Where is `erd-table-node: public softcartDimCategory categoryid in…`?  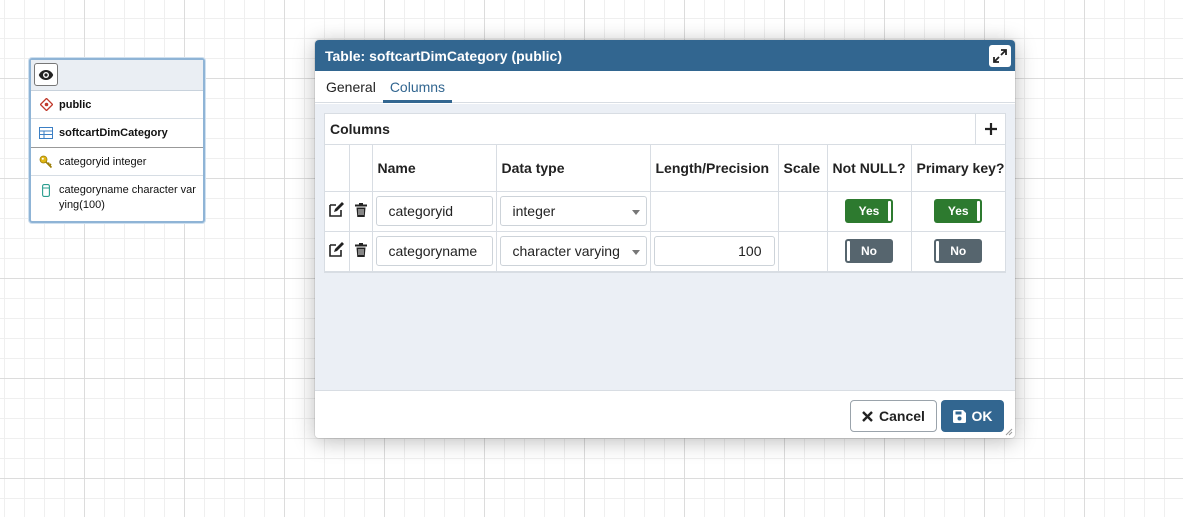
erd-table-node: public softcartDimCategory categoryid in… is located at coordinates (117, 140).